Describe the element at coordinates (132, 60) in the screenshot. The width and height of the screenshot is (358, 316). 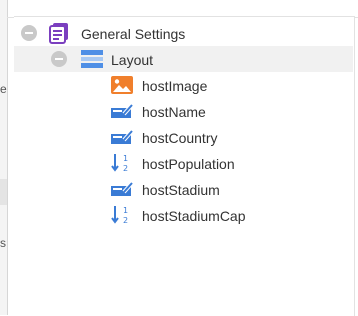
I see `tree-node-label: Layout` at that location.